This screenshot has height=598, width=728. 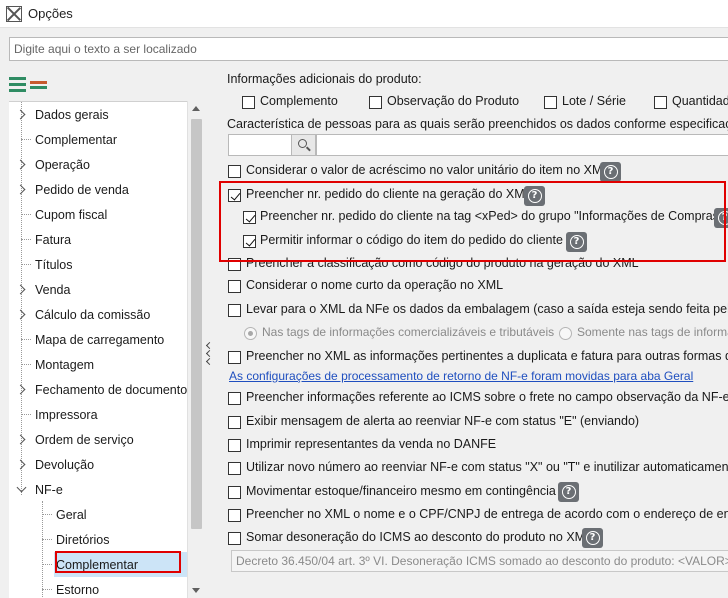 What do you see at coordinates (234, 515) in the screenshot?
I see `checkbox-nome-cpf-entrega` at bounding box center [234, 515].